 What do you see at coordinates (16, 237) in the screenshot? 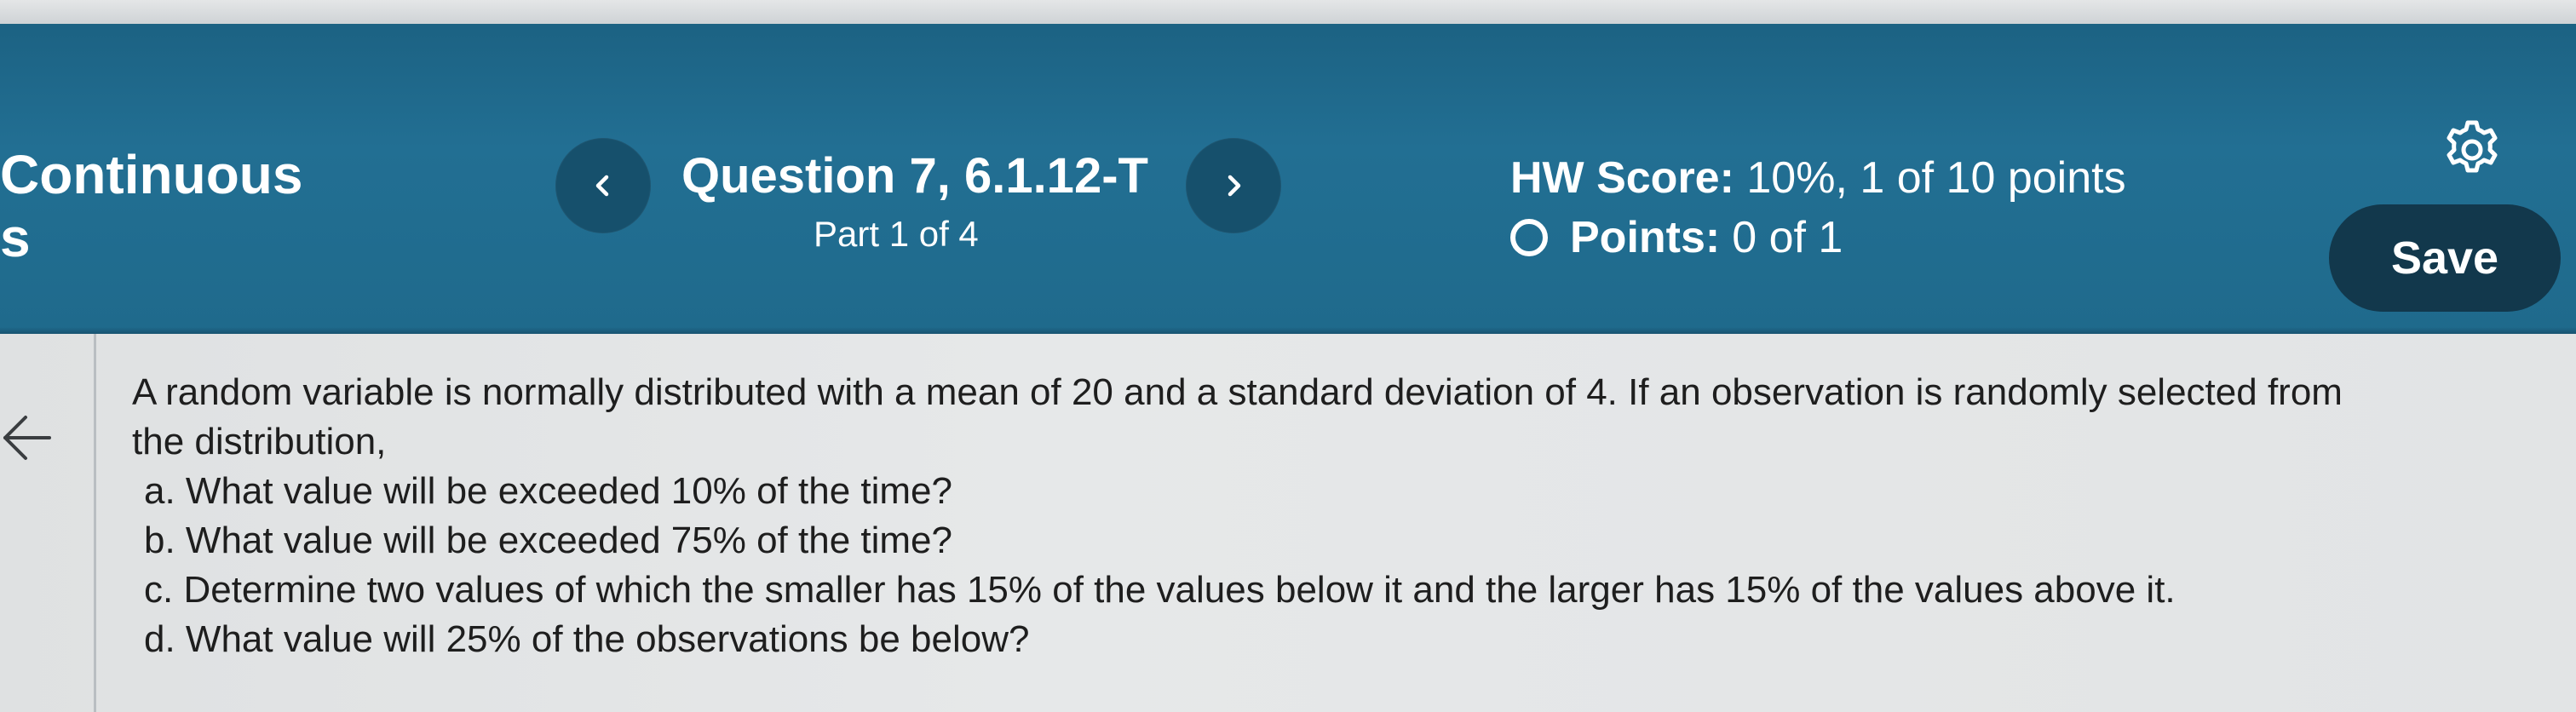
I see `assignment-title-line-2: s` at bounding box center [16, 237].